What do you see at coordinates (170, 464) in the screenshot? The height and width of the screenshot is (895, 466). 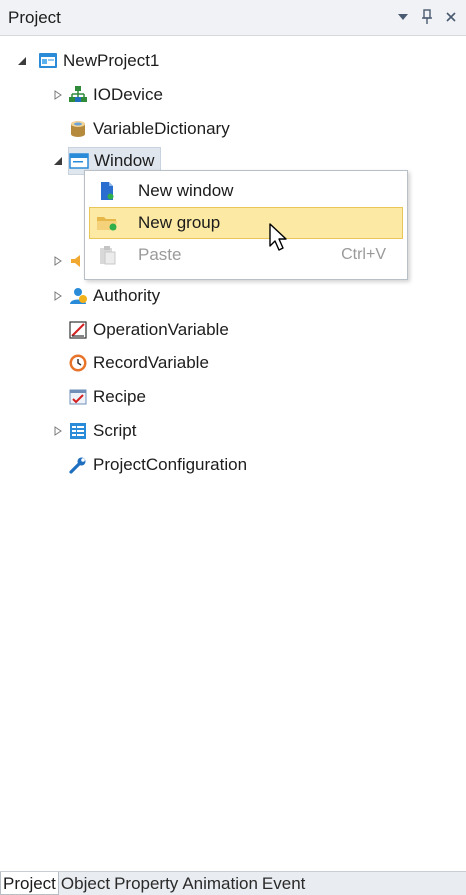 I see `tree-node-label: ProjectConfiguration` at bounding box center [170, 464].